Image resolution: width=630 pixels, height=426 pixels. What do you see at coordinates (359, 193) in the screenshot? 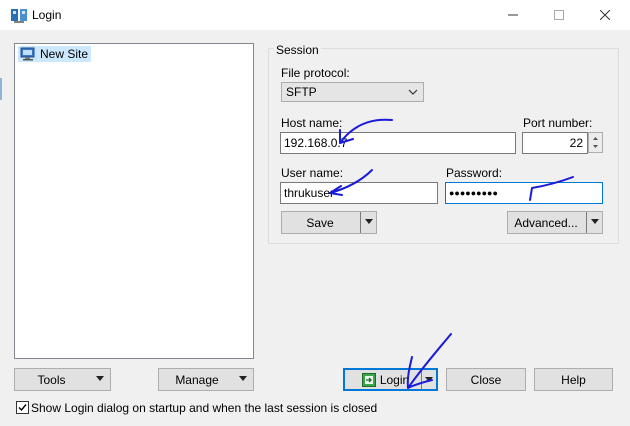
I see `user-name-input: thrukuser` at bounding box center [359, 193].